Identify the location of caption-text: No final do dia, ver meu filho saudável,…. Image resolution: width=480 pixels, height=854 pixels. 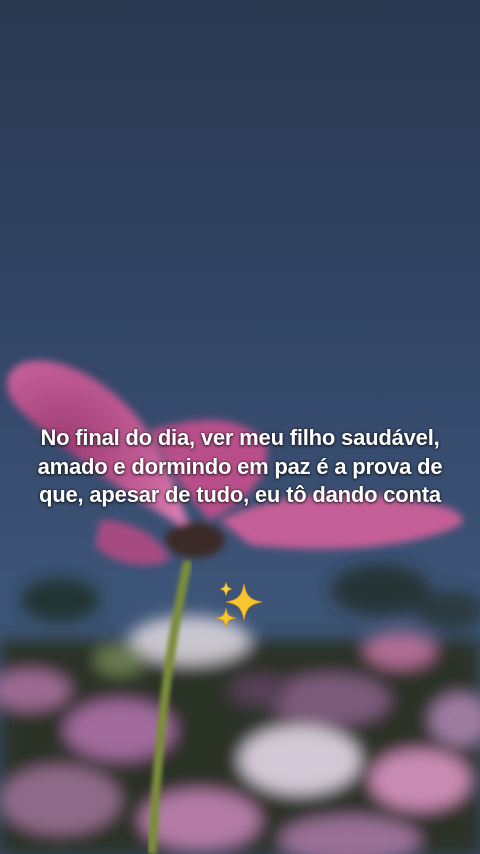
(240, 466).